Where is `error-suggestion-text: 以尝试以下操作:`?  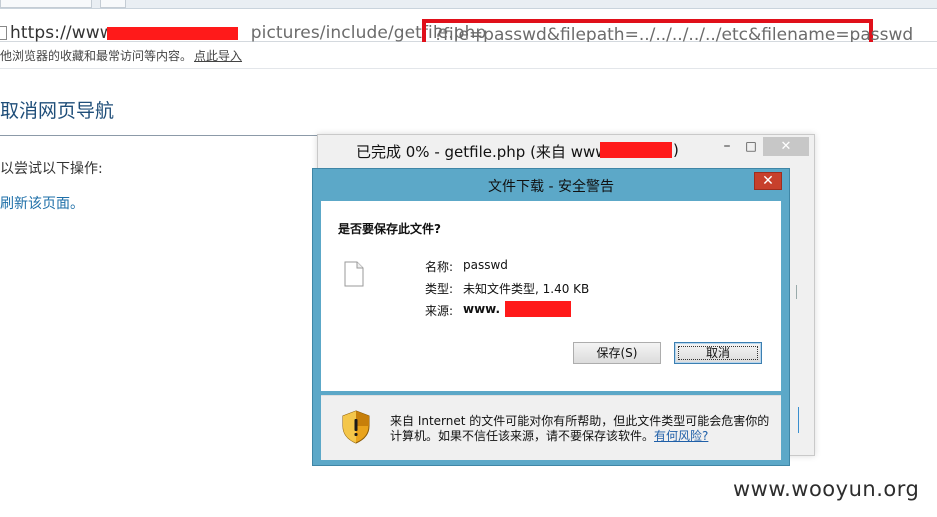 error-suggestion-text: 以尝试以下操作: is located at coordinates (51, 169).